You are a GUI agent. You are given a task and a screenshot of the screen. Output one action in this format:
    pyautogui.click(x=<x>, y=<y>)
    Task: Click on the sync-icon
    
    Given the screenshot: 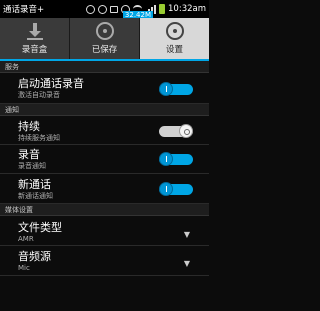 What is the action you would take?
    pyautogui.click(x=103, y=9)
    